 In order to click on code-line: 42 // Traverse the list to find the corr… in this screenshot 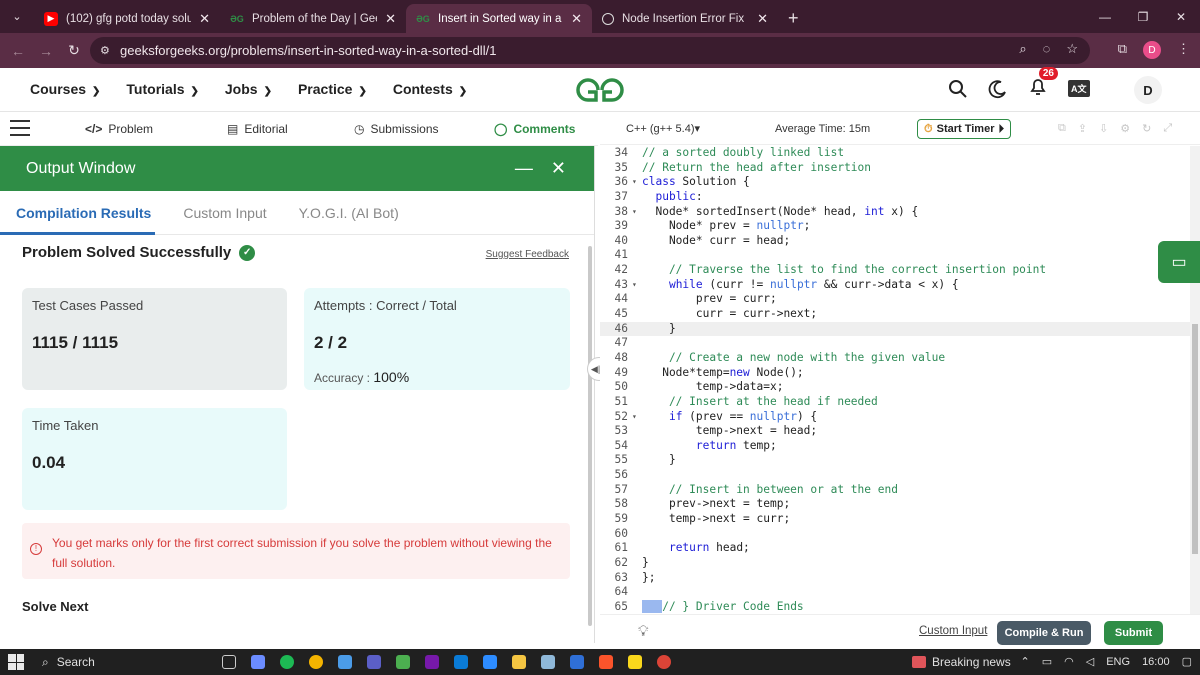, I will do `click(895, 270)`.